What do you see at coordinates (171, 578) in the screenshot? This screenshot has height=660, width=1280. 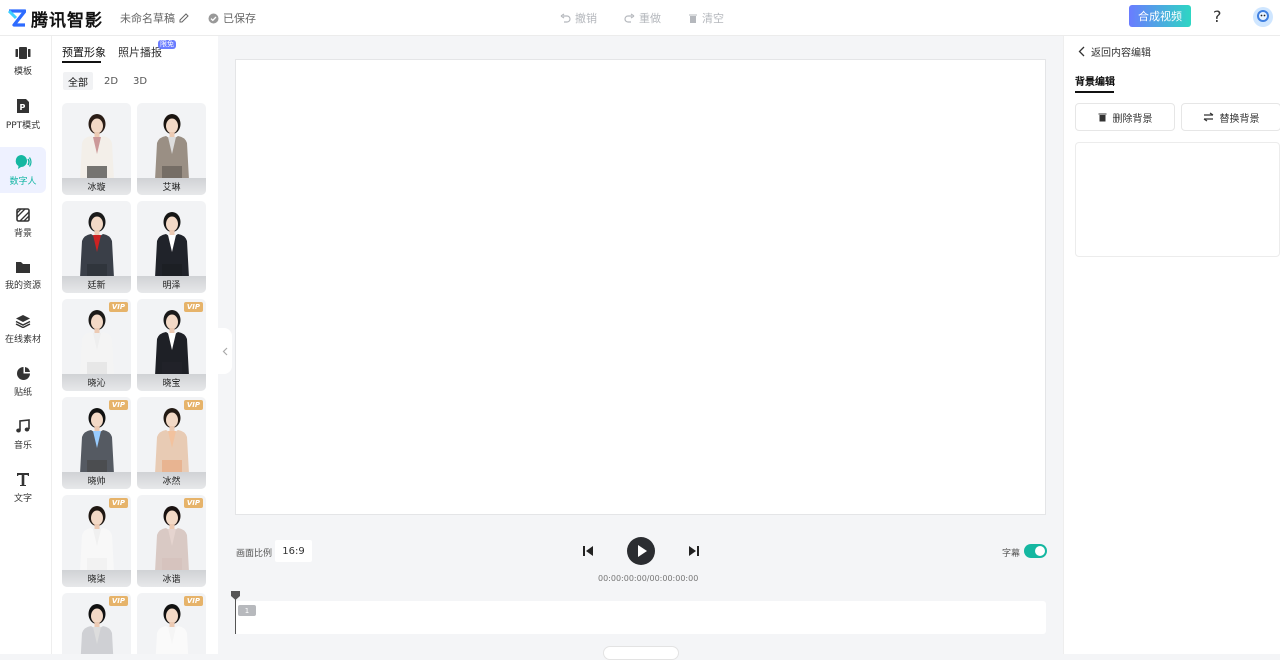 I see `avatar-name: 冰谐` at bounding box center [171, 578].